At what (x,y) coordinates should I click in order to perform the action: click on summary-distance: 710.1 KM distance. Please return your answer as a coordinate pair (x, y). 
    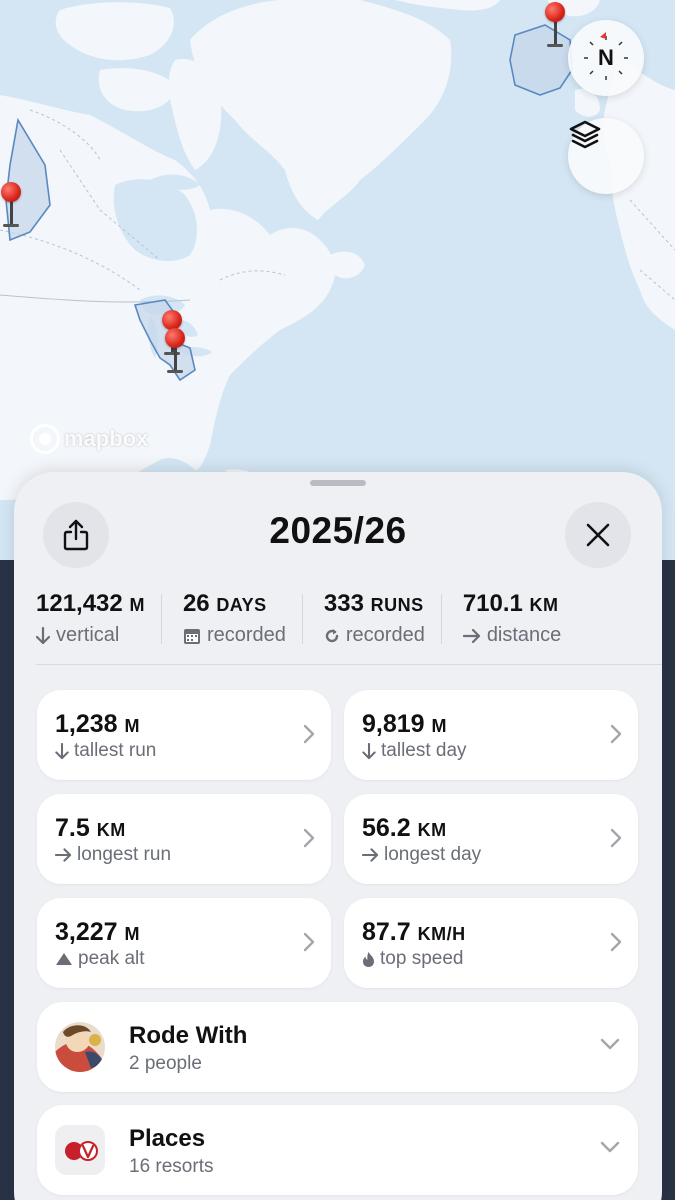
    Looking at the image, I should click on (509, 619).